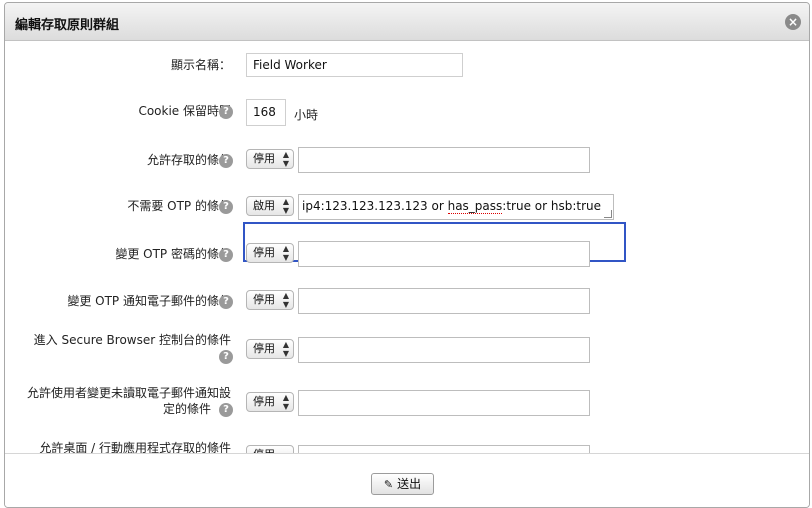  What do you see at coordinates (270, 449) in the screenshot?
I see `condition-state-select: 停用` at bounding box center [270, 449].